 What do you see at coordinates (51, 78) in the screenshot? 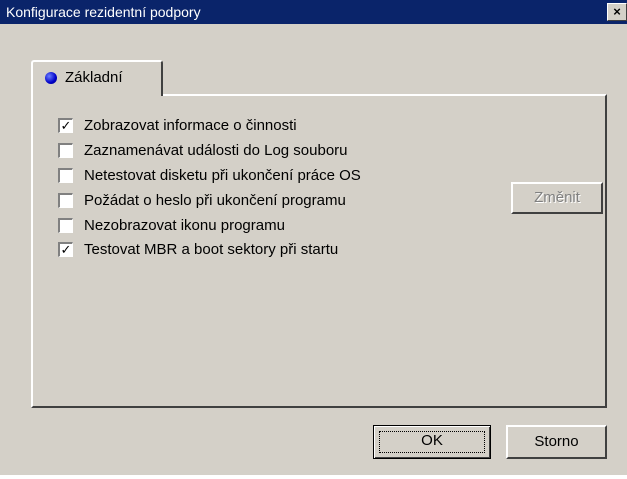
I see `blue-dot-icon` at bounding box center [51, 78].